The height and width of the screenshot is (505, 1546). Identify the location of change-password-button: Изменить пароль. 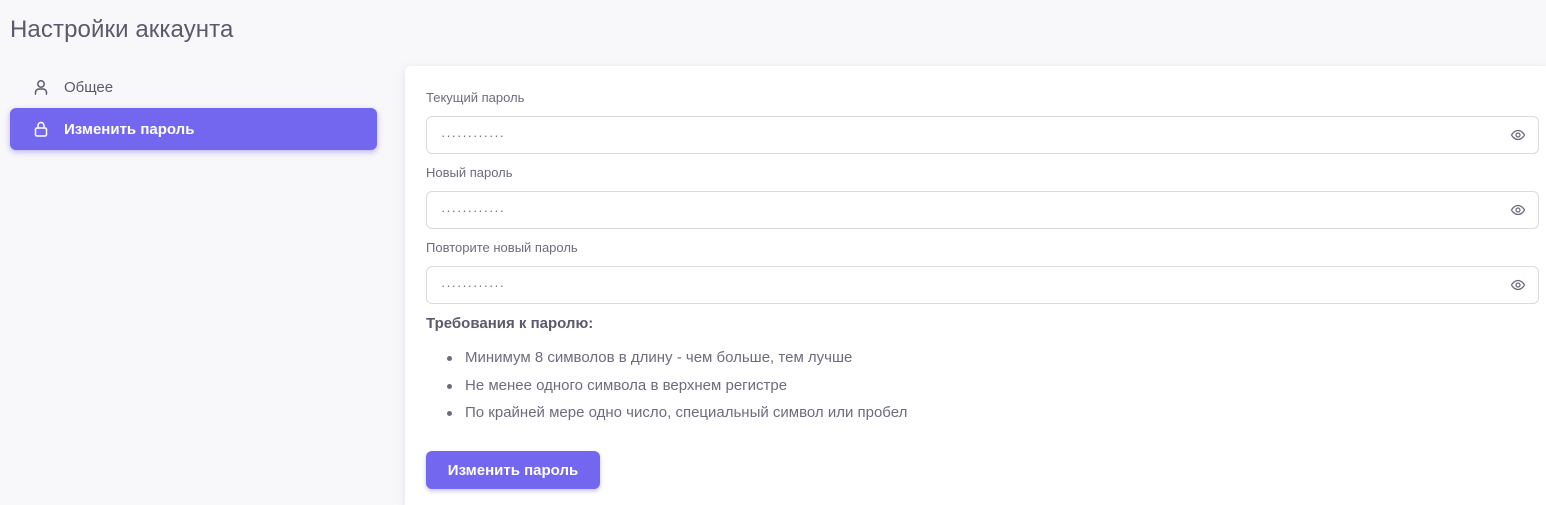
(513, 470).